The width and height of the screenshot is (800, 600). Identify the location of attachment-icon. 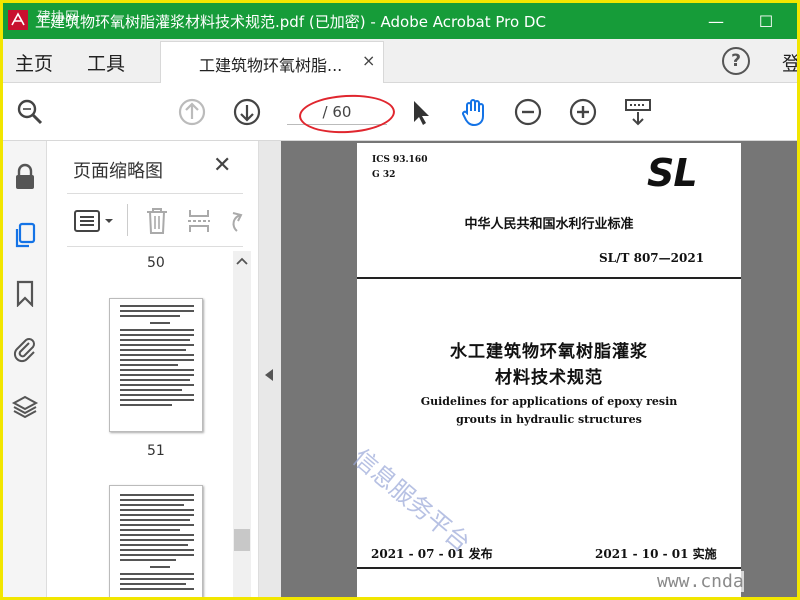
(25, 349).